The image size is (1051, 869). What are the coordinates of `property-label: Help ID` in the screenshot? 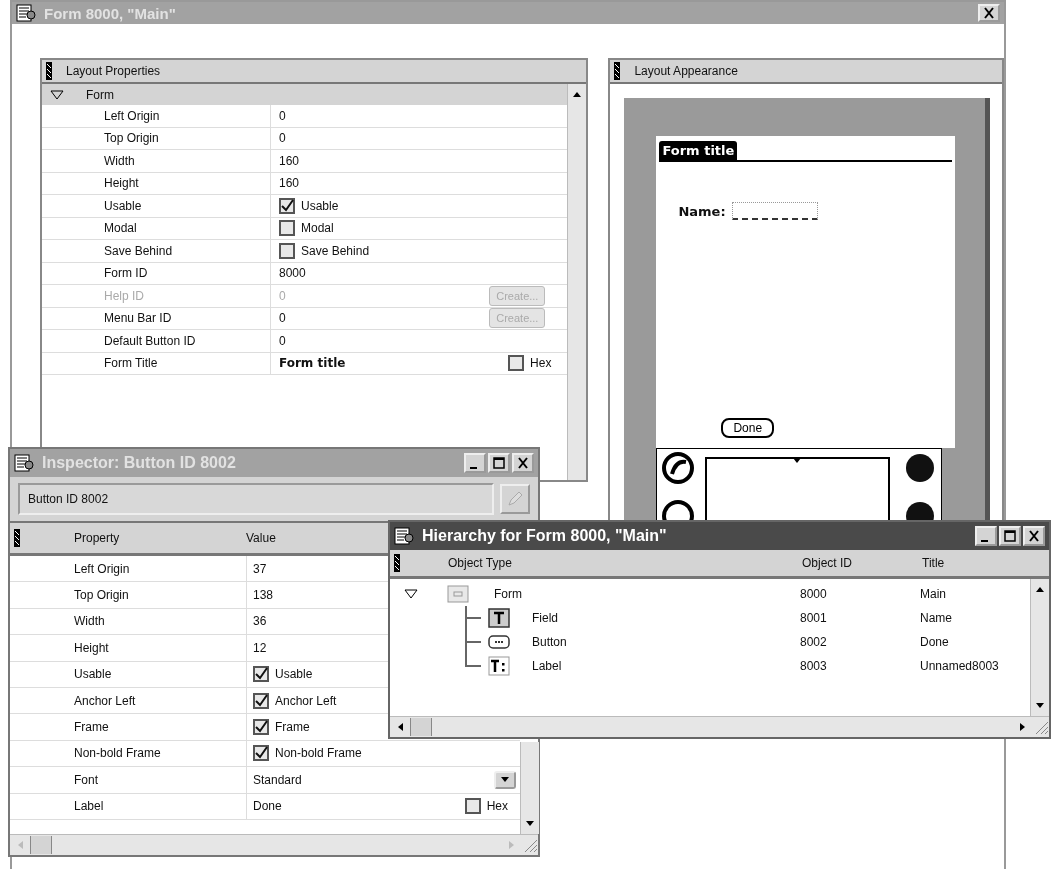 It's located at (124, 295).